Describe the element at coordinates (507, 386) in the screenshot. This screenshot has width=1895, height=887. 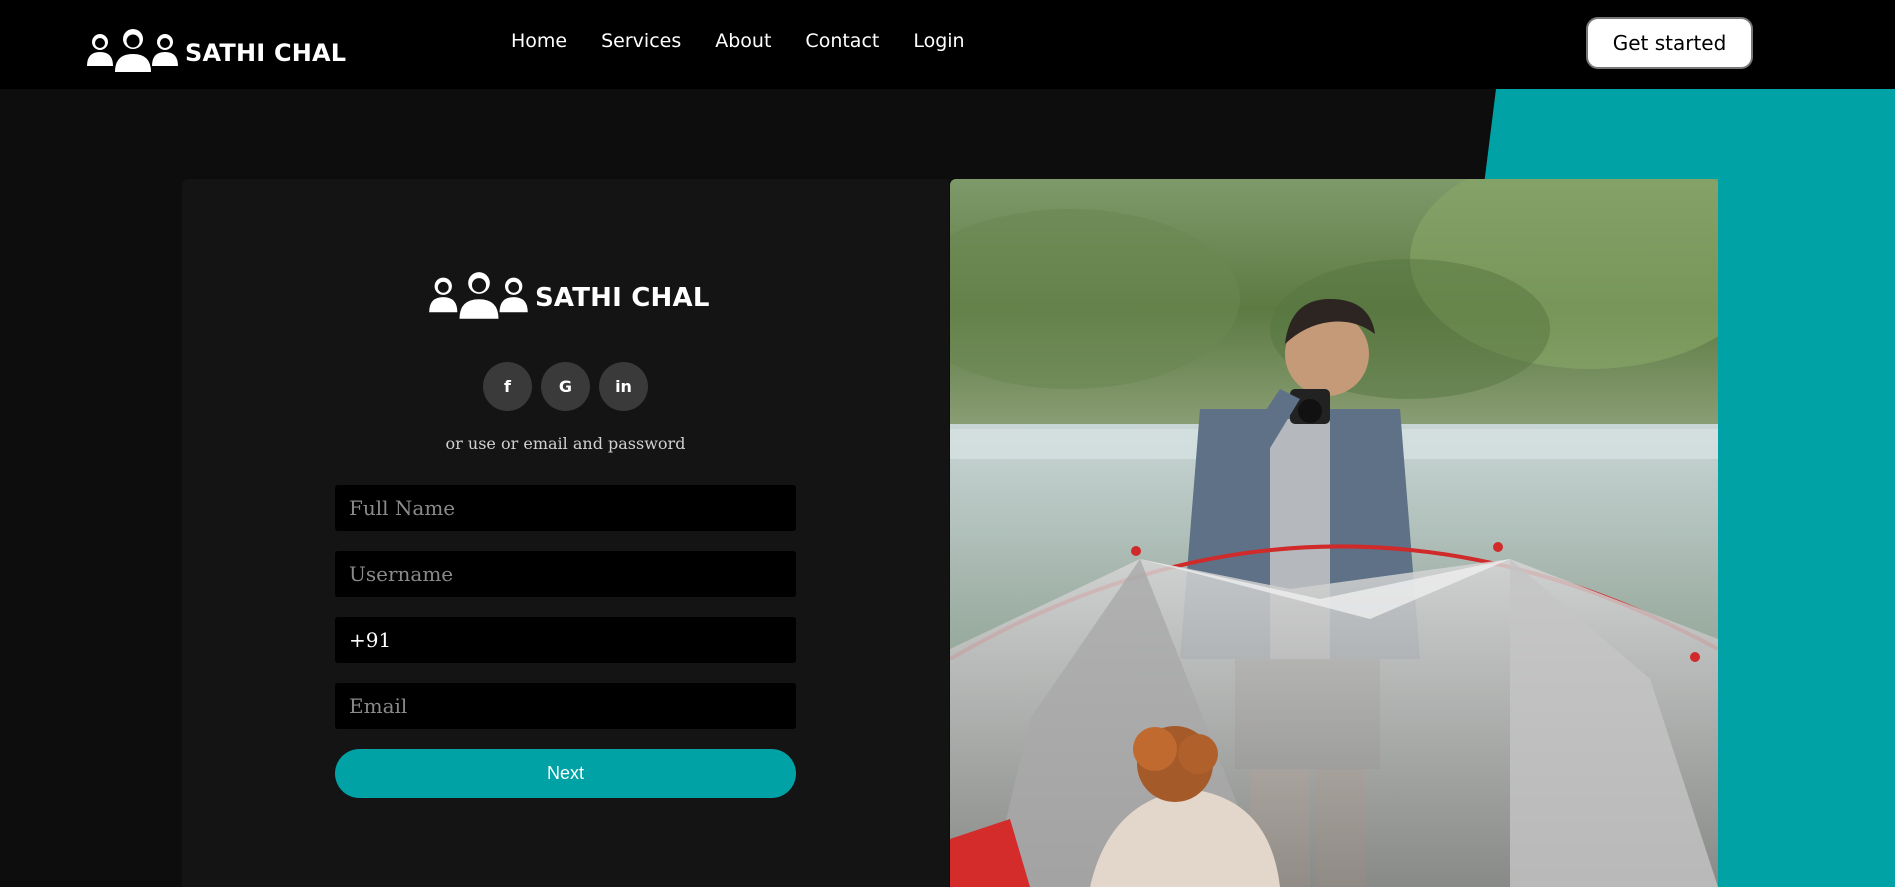
I see `facebook-icon: f` at that location.